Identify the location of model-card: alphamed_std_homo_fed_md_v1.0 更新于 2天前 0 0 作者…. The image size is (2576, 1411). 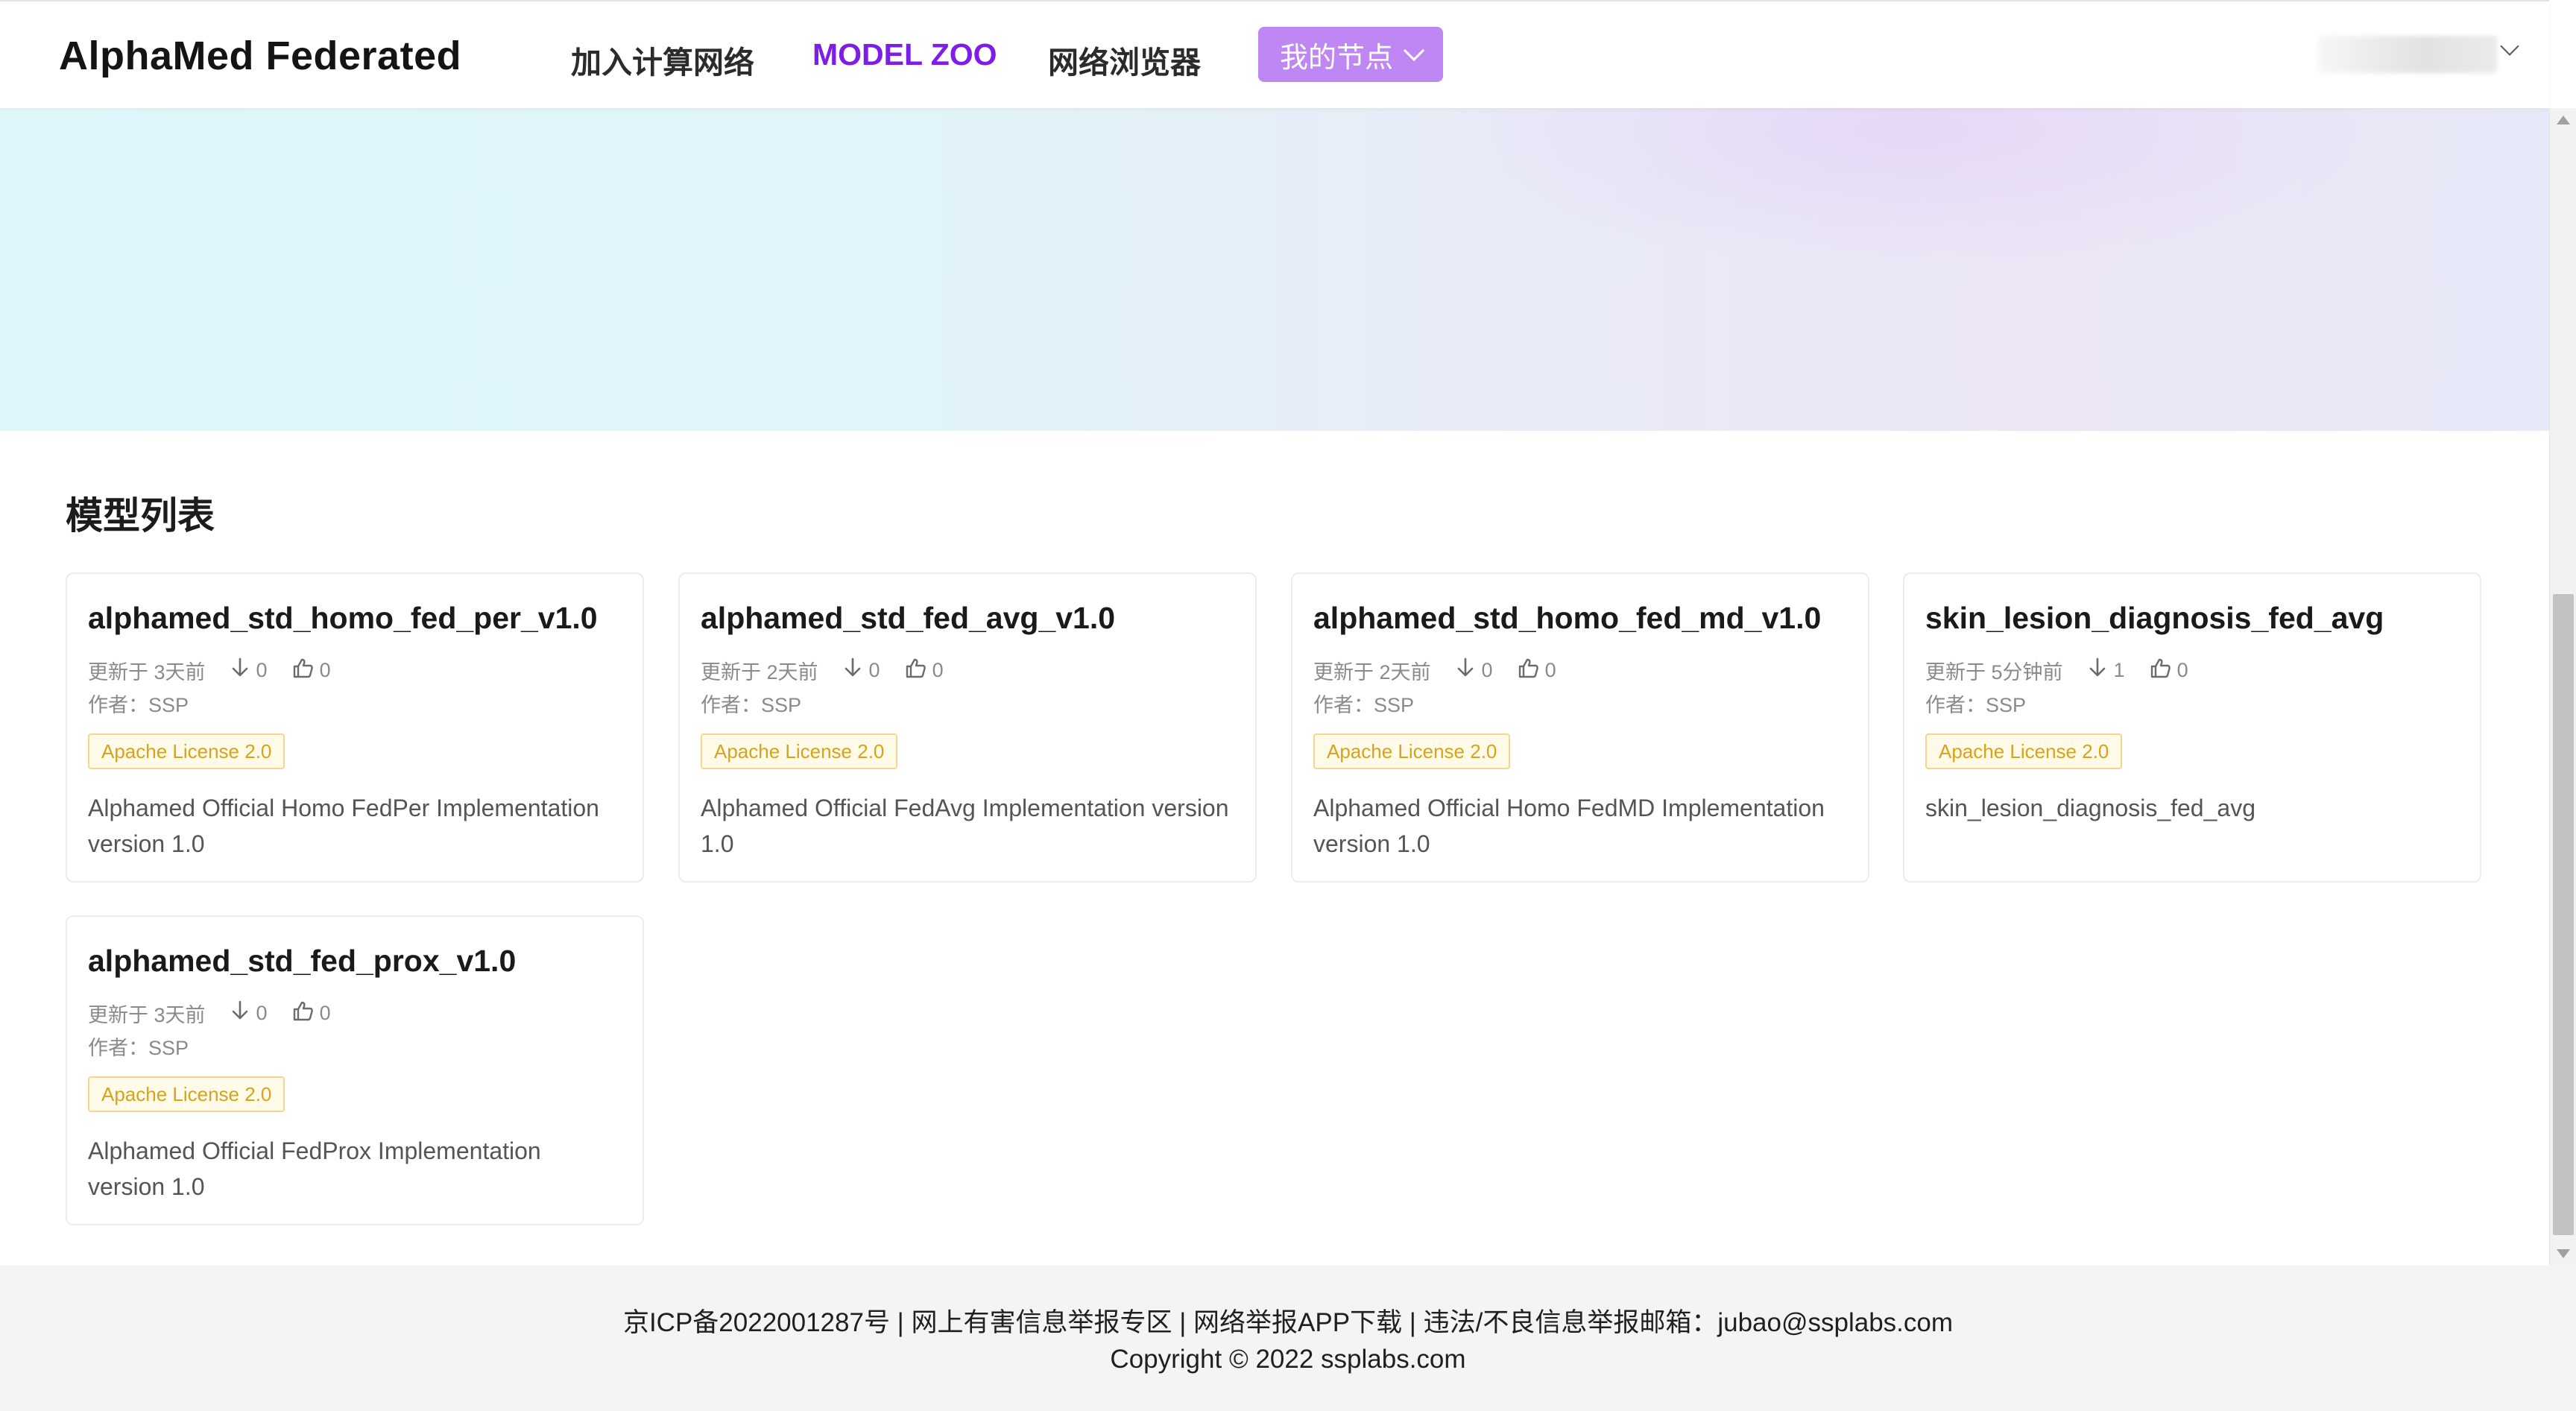
(1580, 727).